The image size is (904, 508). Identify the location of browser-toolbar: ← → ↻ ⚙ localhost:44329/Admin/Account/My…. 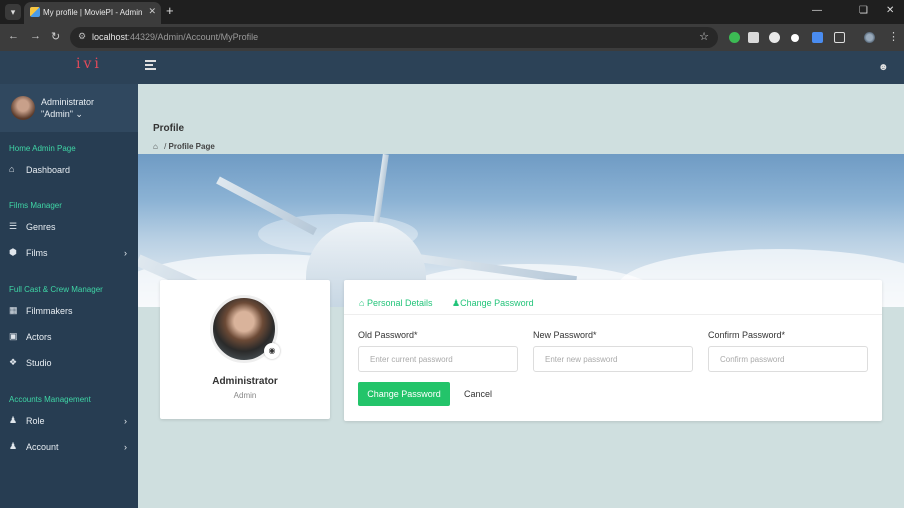
(452, 44).